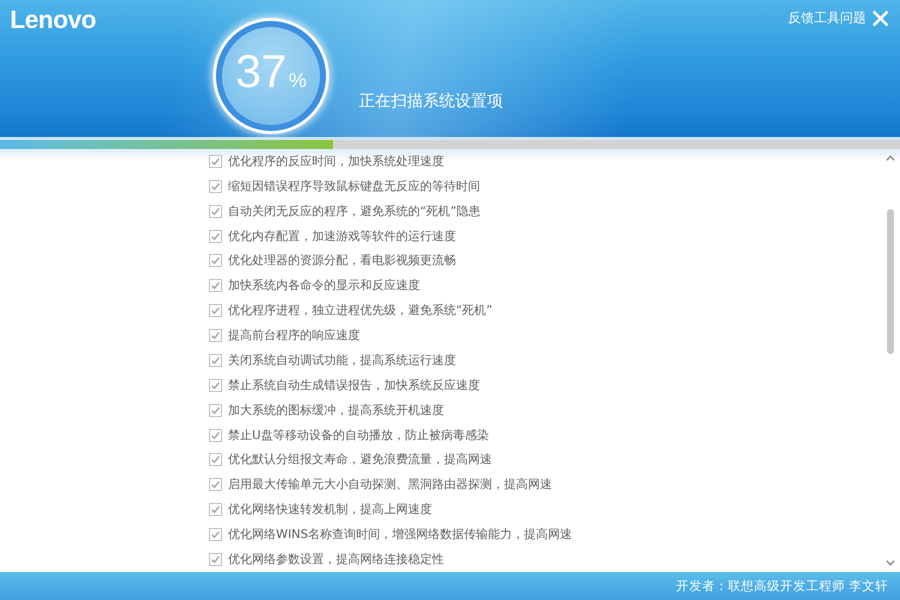  Describe the element at coordinates (880, 18) in the screenshot. I see `close-icon` at that location.